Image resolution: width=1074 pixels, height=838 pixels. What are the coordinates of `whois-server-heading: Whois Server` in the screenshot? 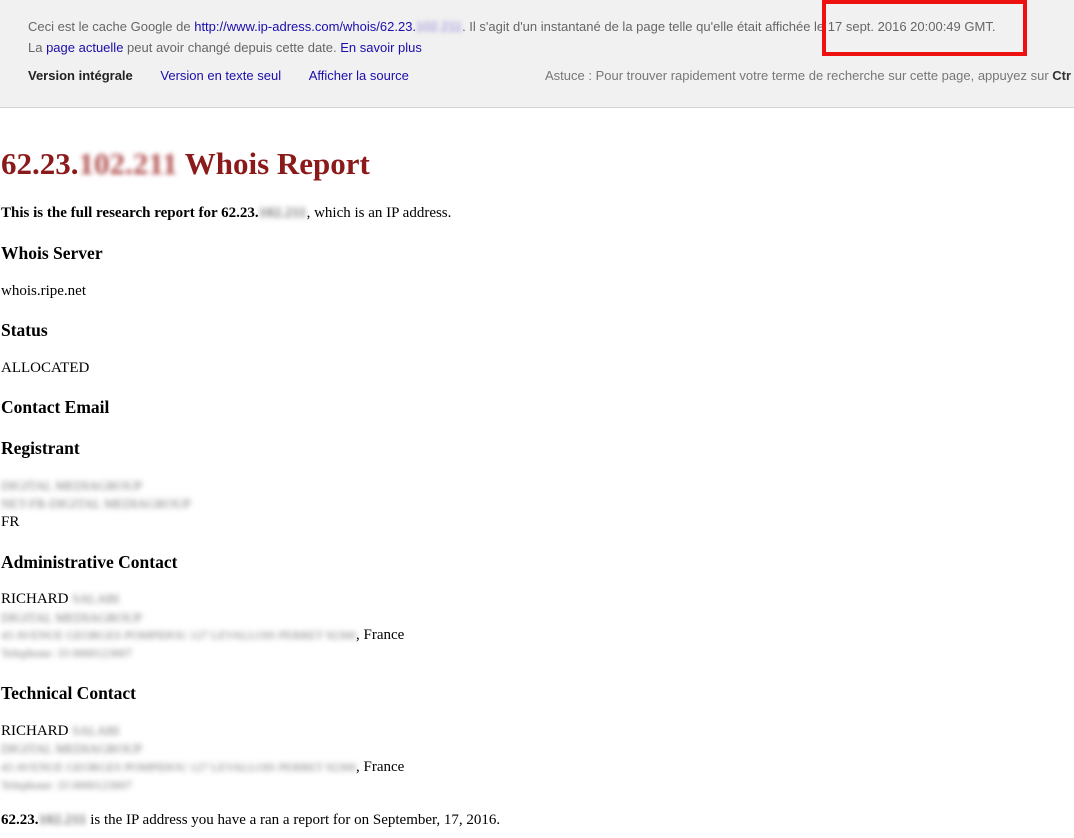 It's located at (52, 253).